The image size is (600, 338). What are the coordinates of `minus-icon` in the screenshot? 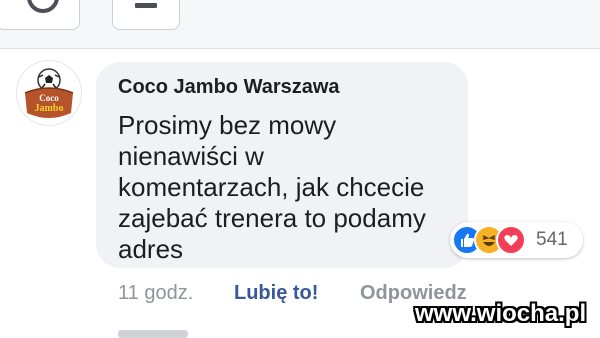 It's located at (146, 5).